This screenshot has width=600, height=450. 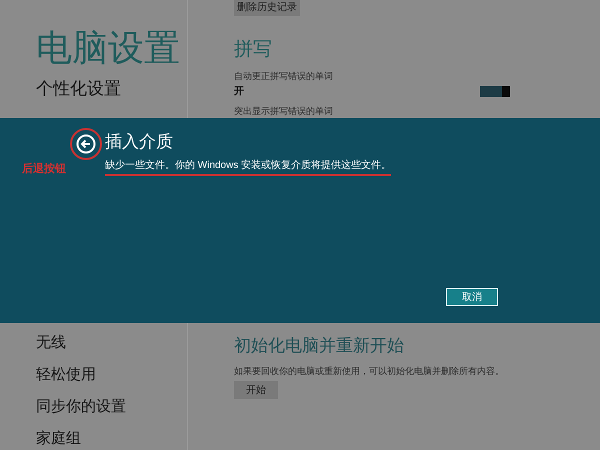 I want to click on toggle-switch, so click(x=495, y=91).